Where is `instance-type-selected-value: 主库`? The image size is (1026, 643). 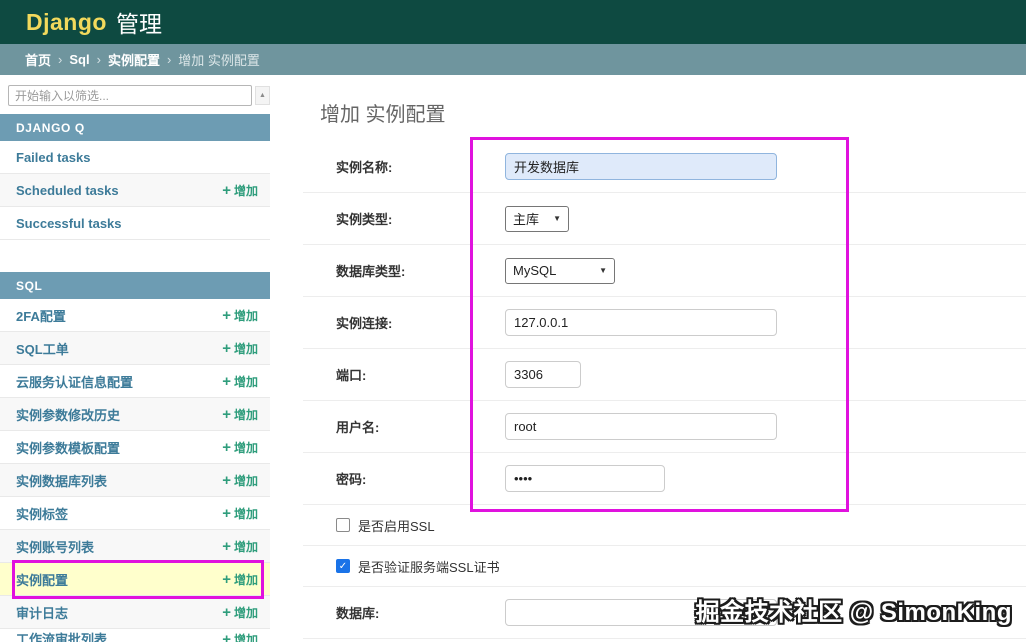 instance-type-selected-value: 主库 is located at coordinates (526, 219).